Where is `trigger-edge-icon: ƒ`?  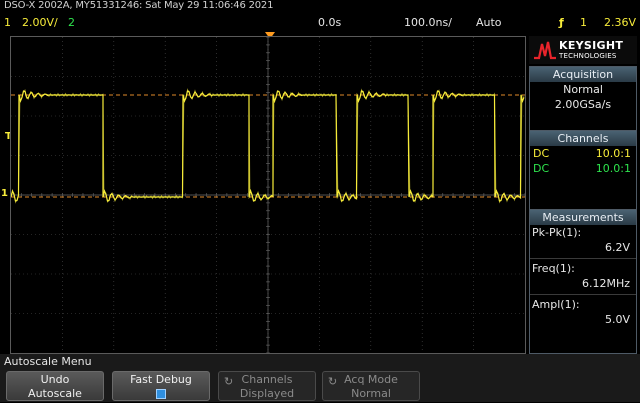 trigger-edge-icon: ƒ is located at coordinates (561, 22).